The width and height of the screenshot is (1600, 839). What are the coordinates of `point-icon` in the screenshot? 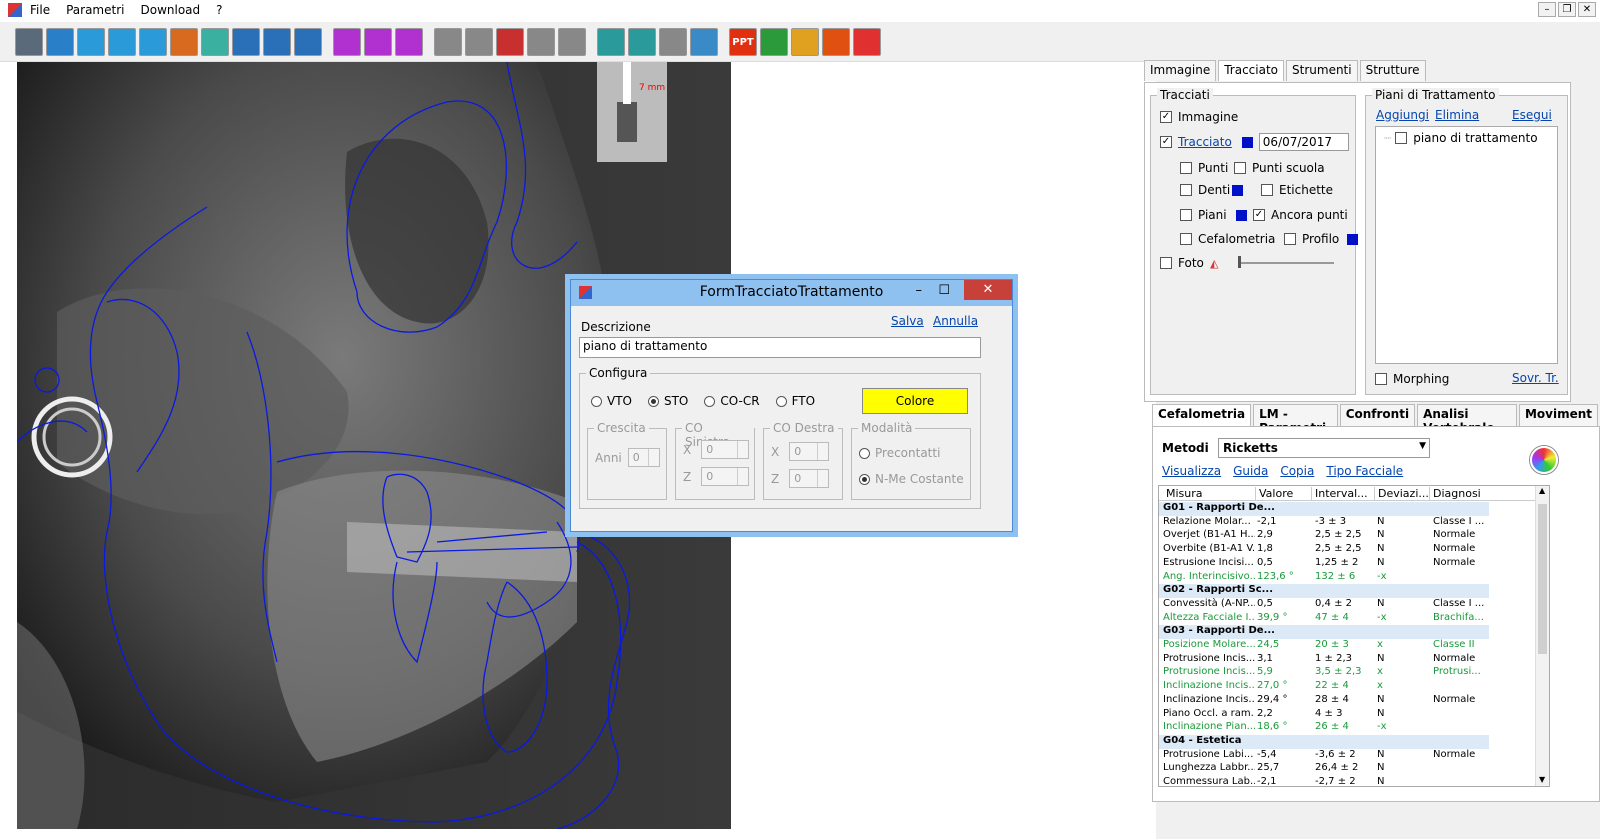 It's located at (184, 42).